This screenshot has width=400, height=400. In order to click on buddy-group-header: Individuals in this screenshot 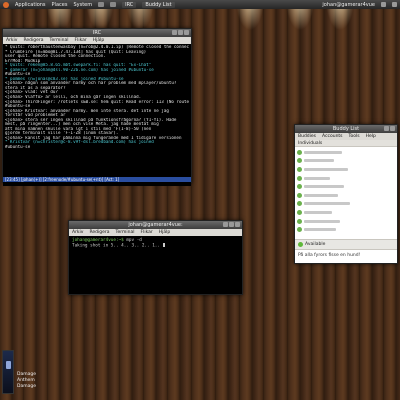, I will do `click(346, 143)`.